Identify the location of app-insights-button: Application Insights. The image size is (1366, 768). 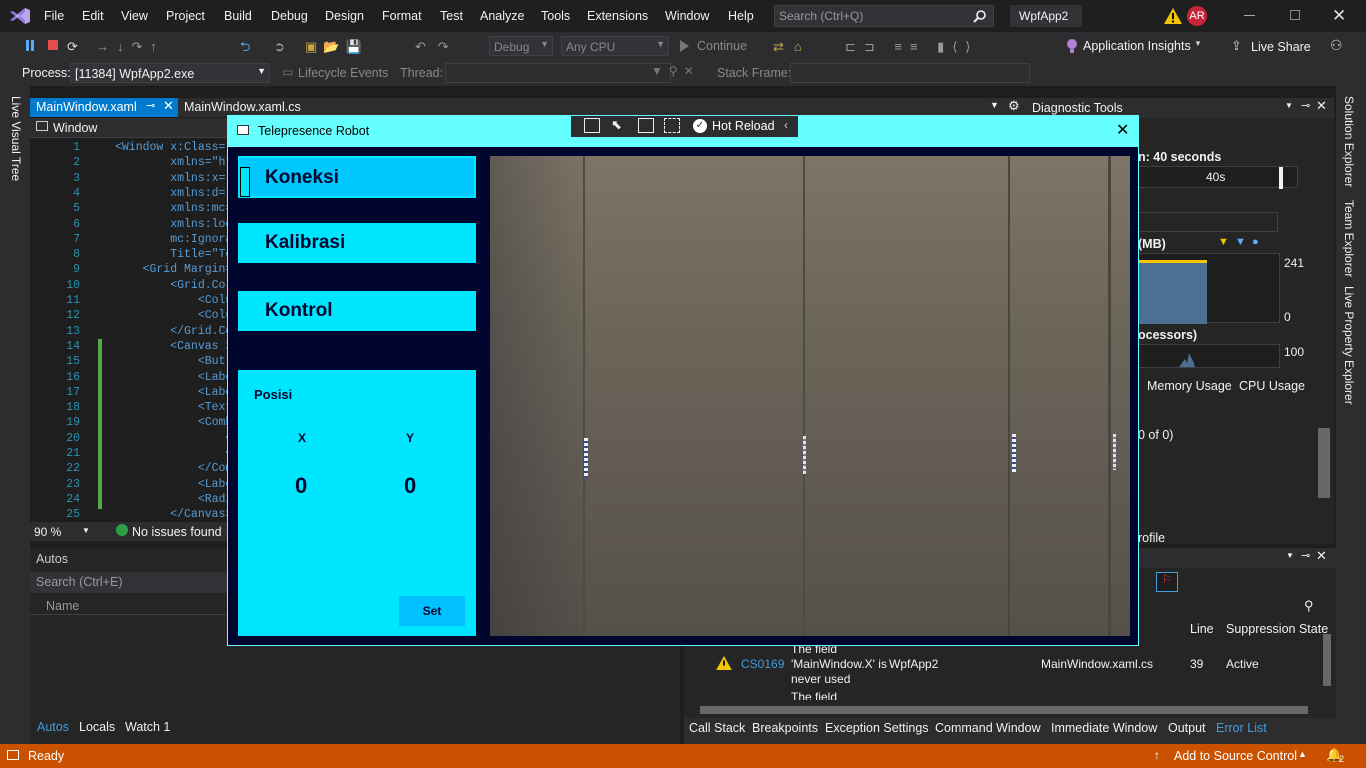
(1137, 46).